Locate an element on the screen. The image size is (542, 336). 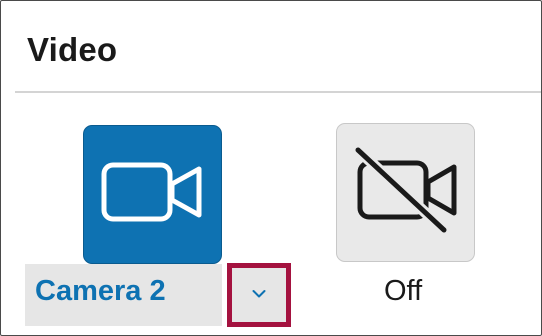
video-camera-off-icon is located at coordinates (406, 192).